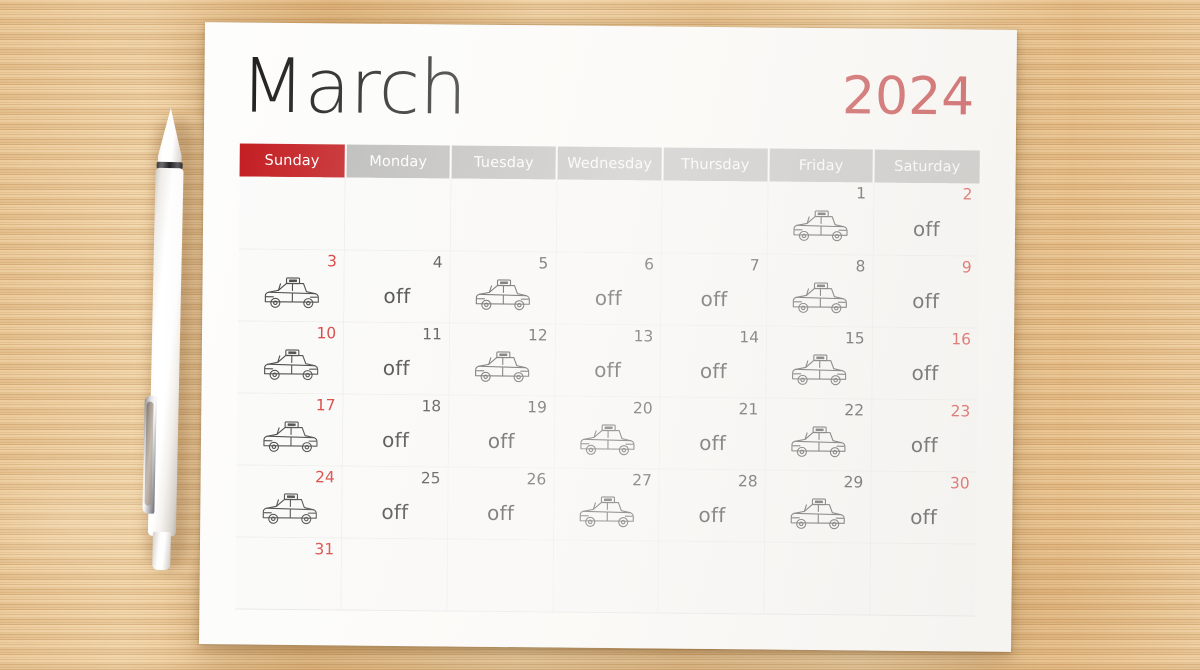 The height and width of the screenshot is (670, 1200). I want to click on calendar-day-cell: 2 off, so click(926, 219).